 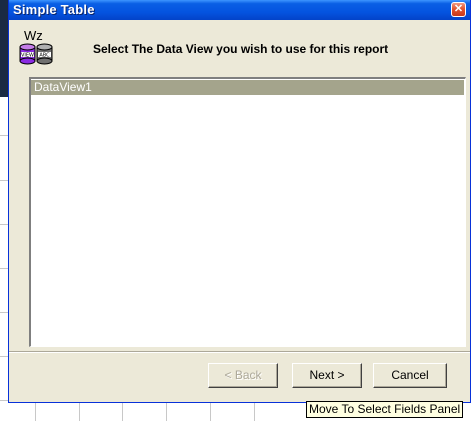 I want to click on next-button: Next >, so click(x=327, y=375).